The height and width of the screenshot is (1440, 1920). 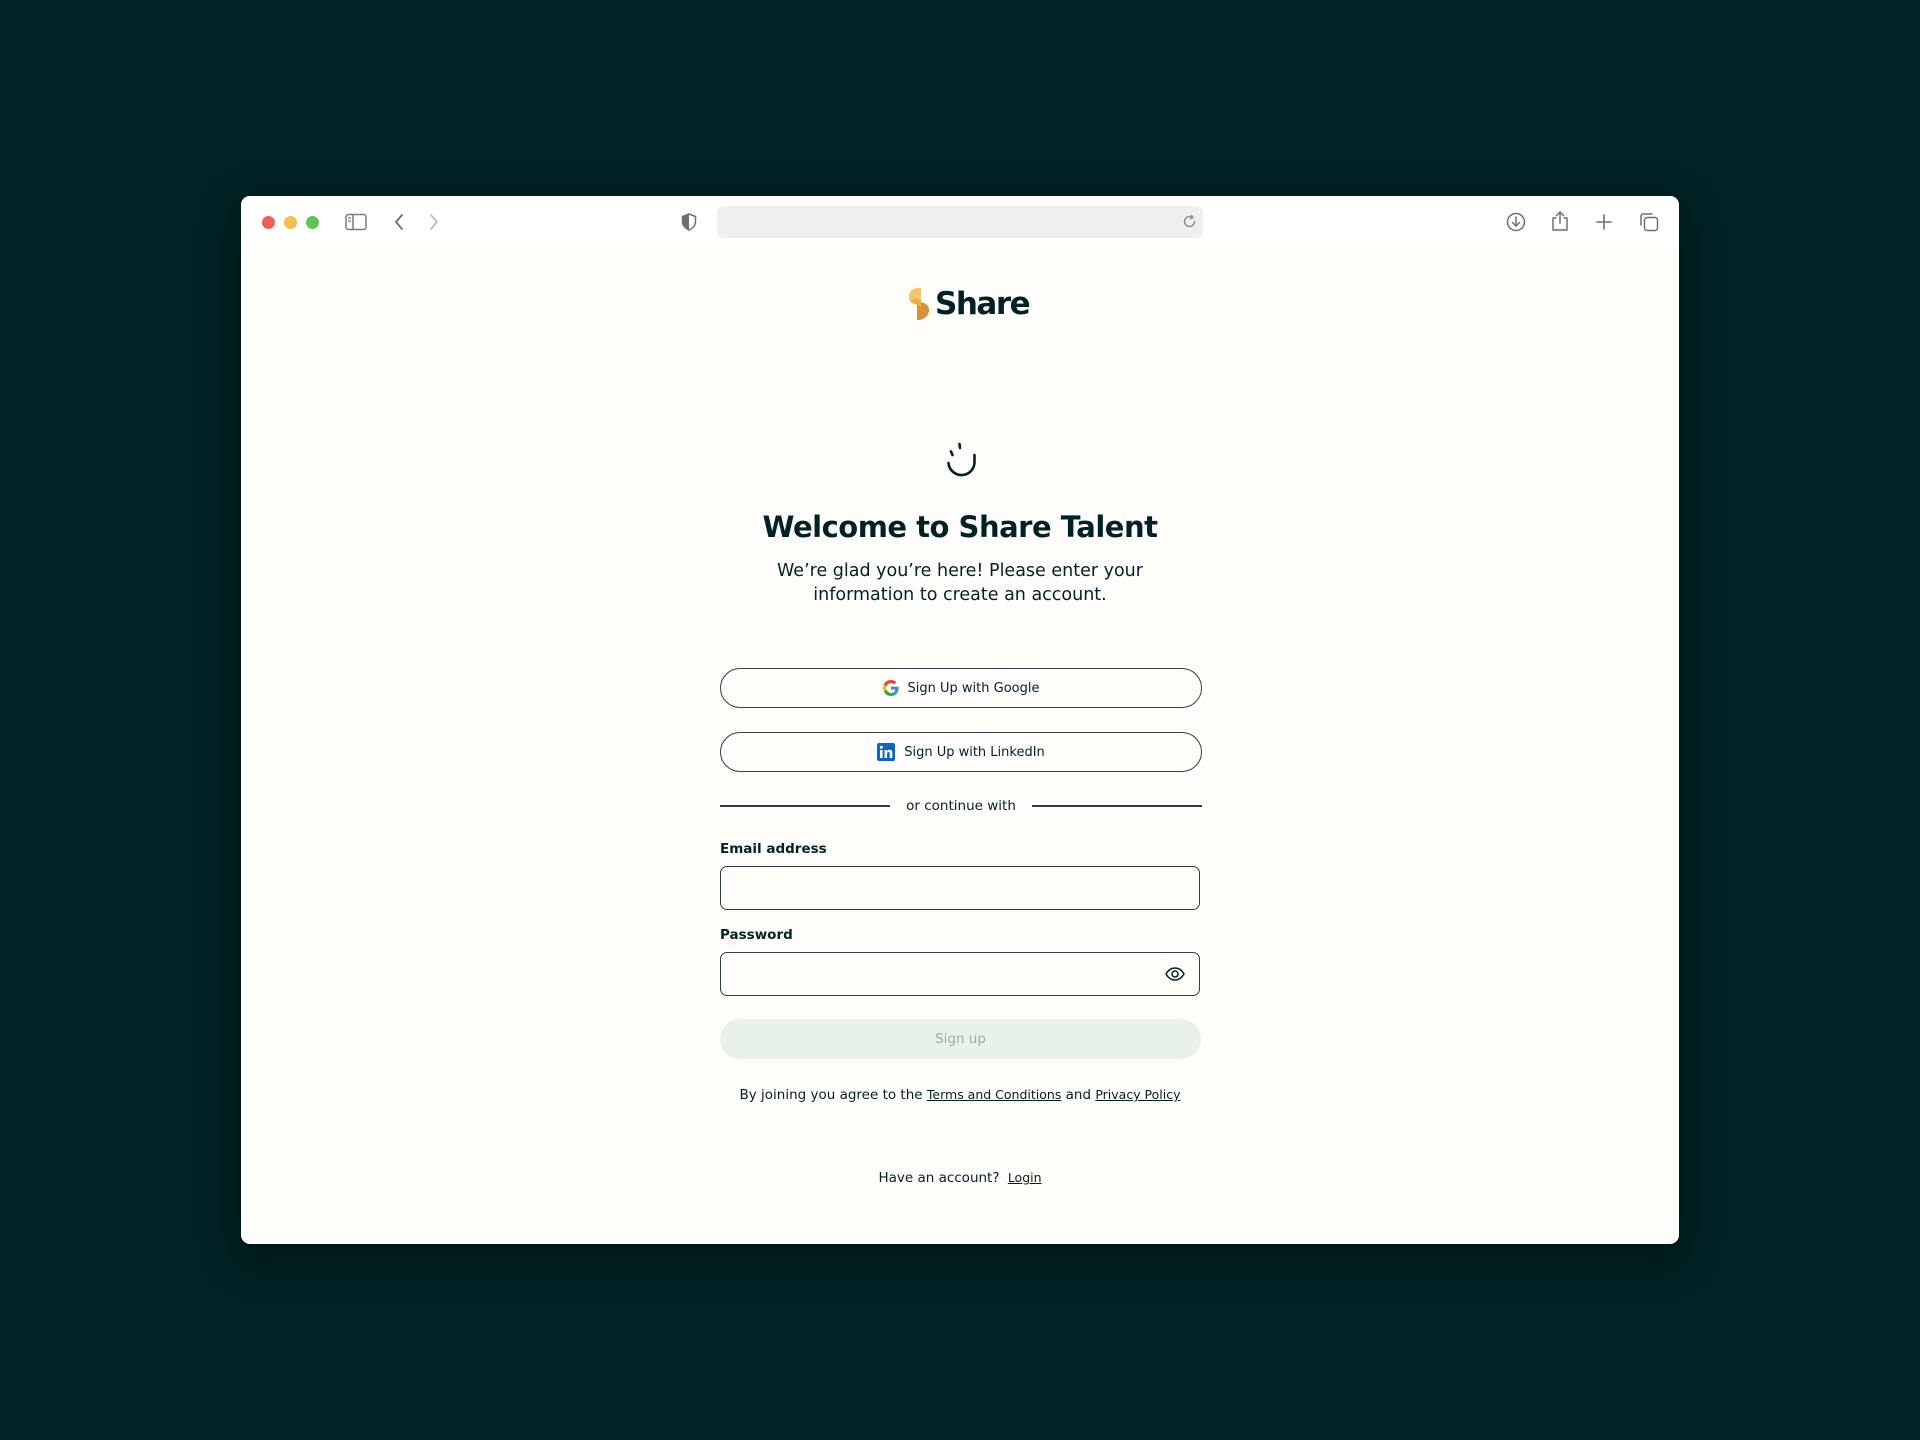 I want to click on email-field, so click(x=960, y=888).